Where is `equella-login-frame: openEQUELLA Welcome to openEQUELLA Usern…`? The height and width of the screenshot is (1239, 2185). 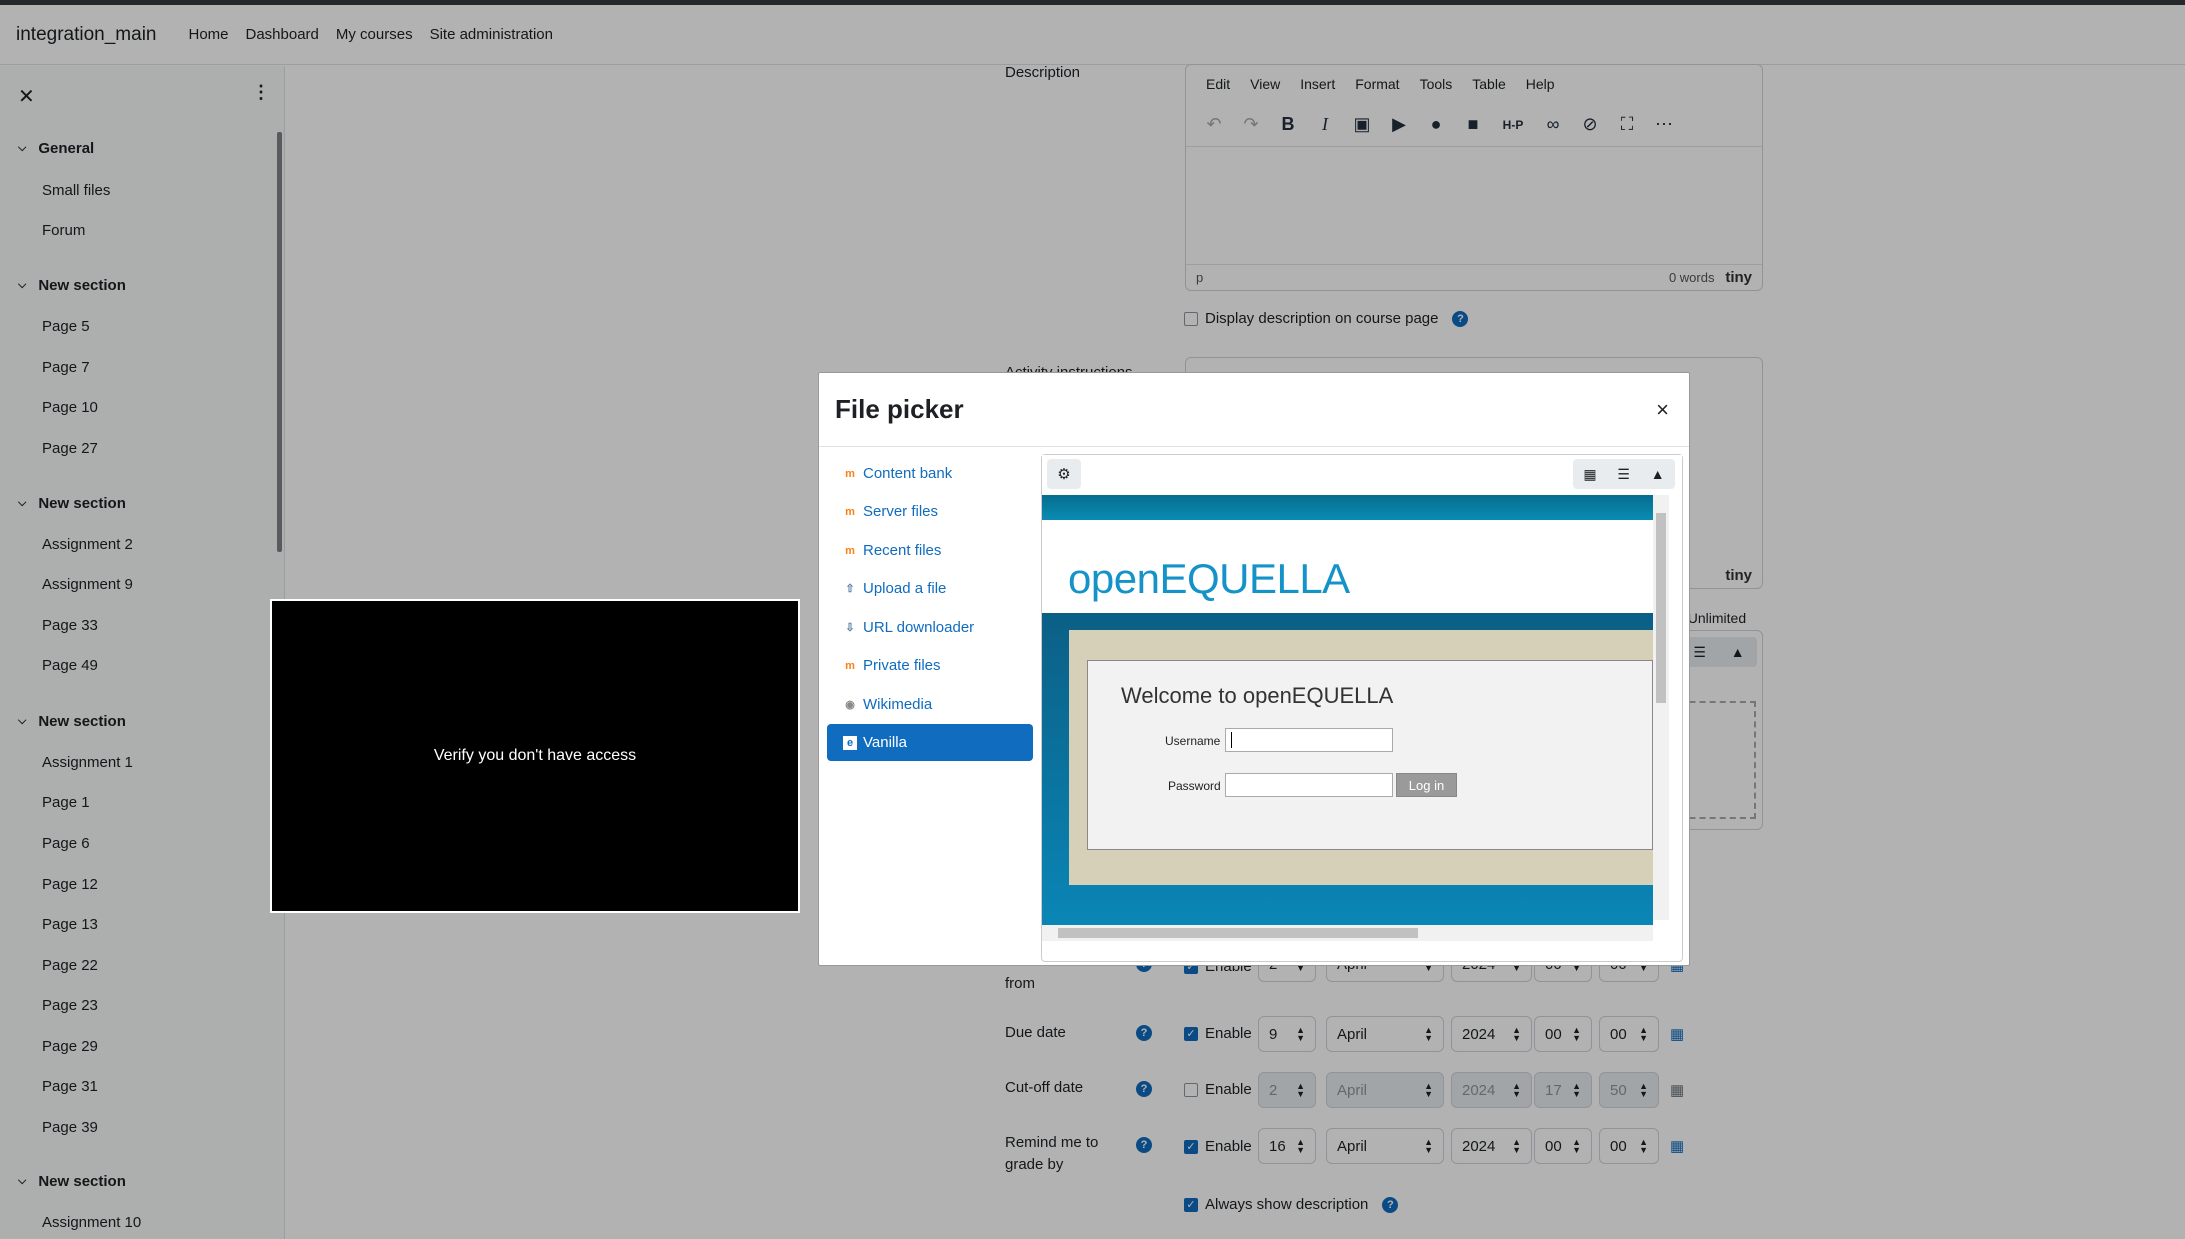
equella-login-frame: openEQUELLA Welcome to openEQUELLA Usern… is located at coordinates (1362, 718).